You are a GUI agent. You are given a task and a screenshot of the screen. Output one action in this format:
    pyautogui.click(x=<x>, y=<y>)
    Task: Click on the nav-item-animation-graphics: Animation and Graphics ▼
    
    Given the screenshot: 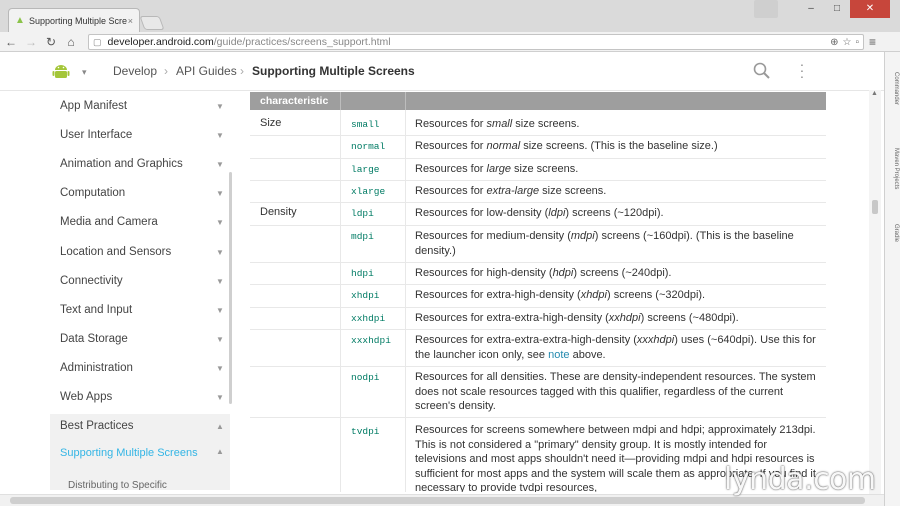 What is the action you would take?
    pyautogui.click(x=142, y=164)
    